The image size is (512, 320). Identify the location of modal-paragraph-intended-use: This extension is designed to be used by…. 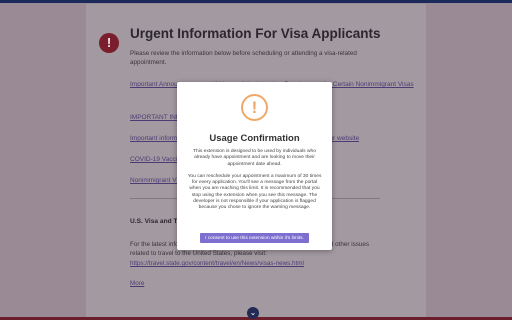
(254, 158).